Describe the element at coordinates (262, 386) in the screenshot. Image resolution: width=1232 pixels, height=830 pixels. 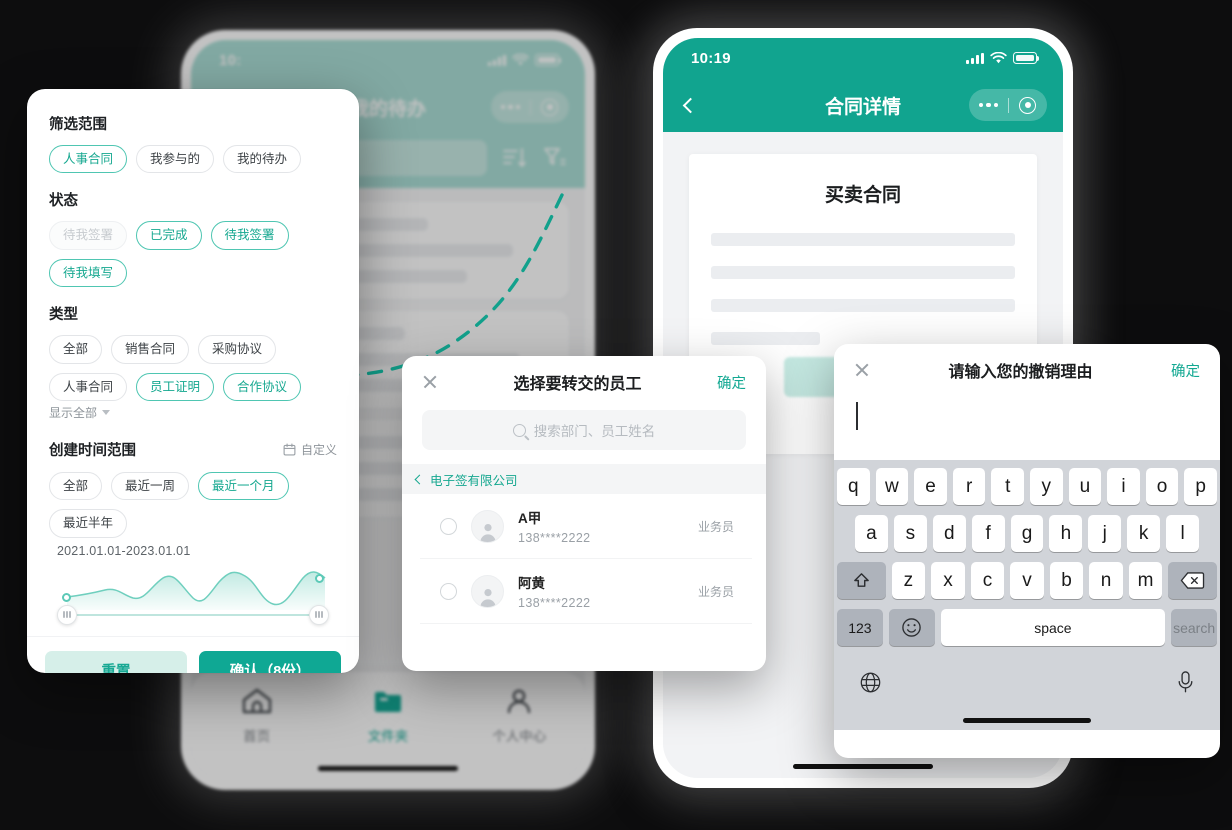
I see `chip-type-5: 合作协议` at that location.